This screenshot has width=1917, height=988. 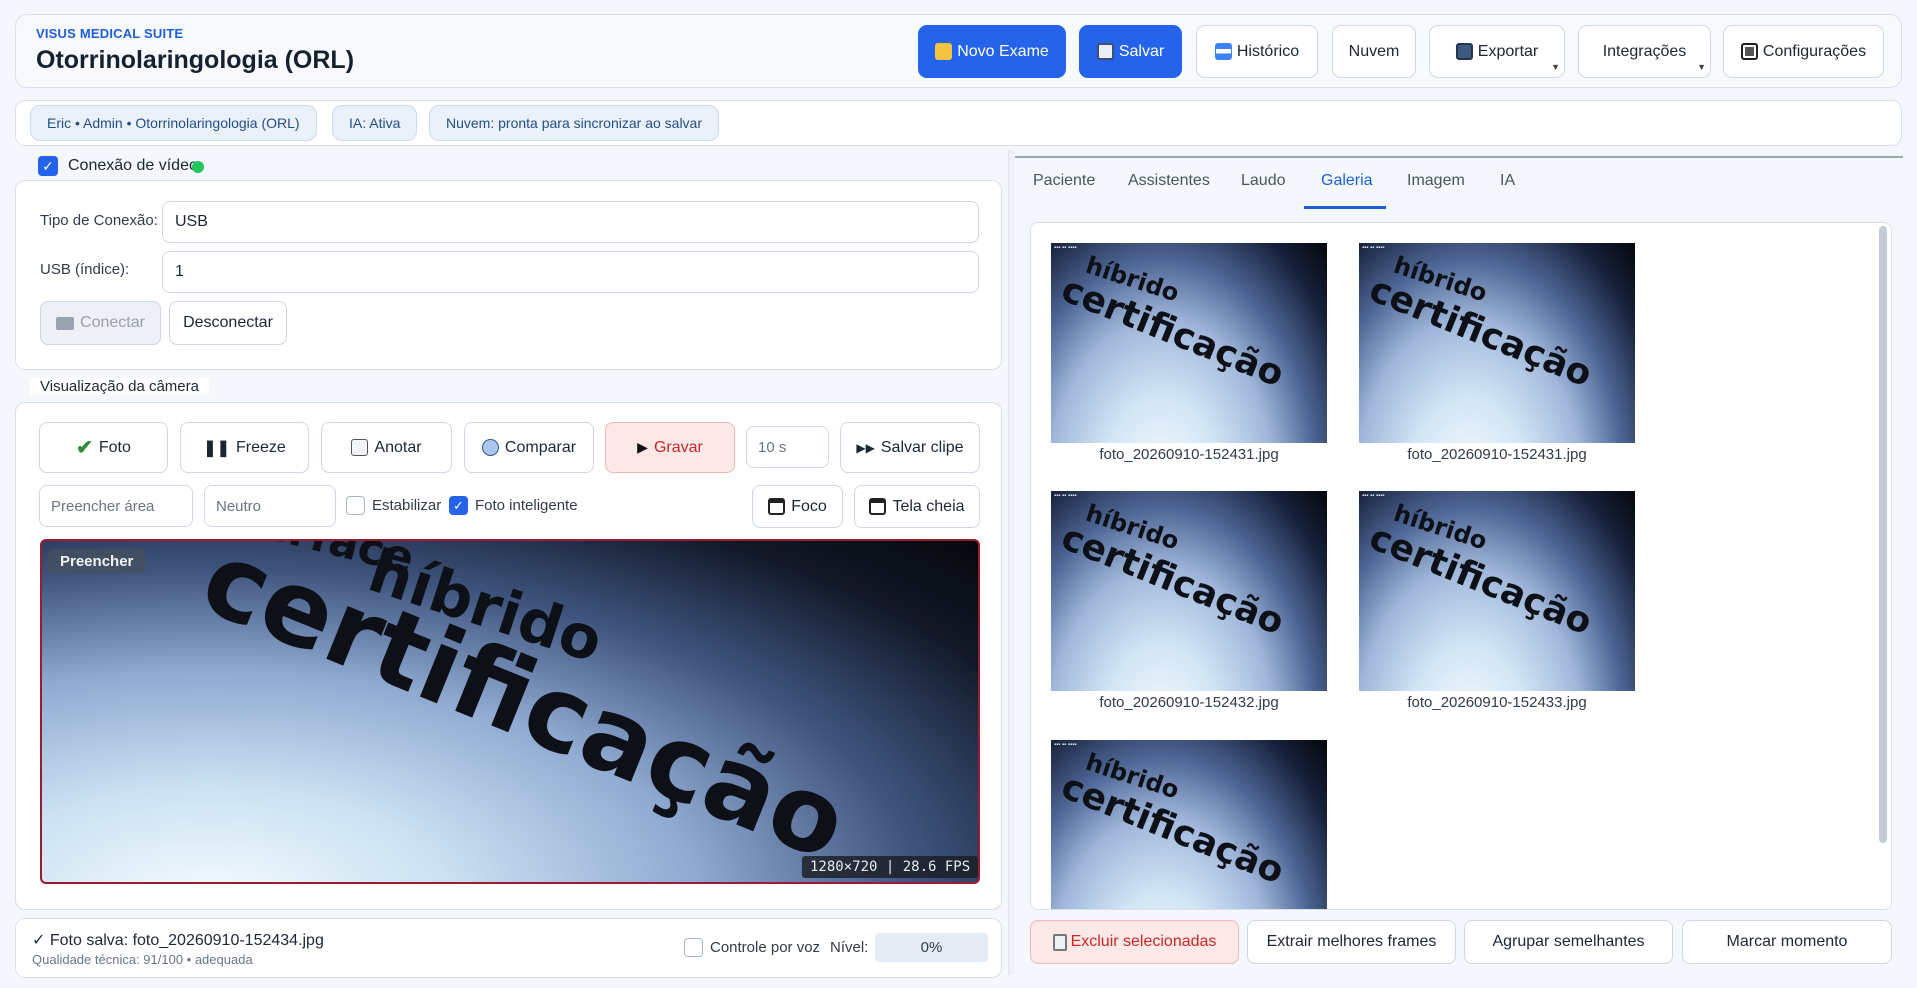 I want to click on color-mode-select: Neutro, so click(x=270, y=506).